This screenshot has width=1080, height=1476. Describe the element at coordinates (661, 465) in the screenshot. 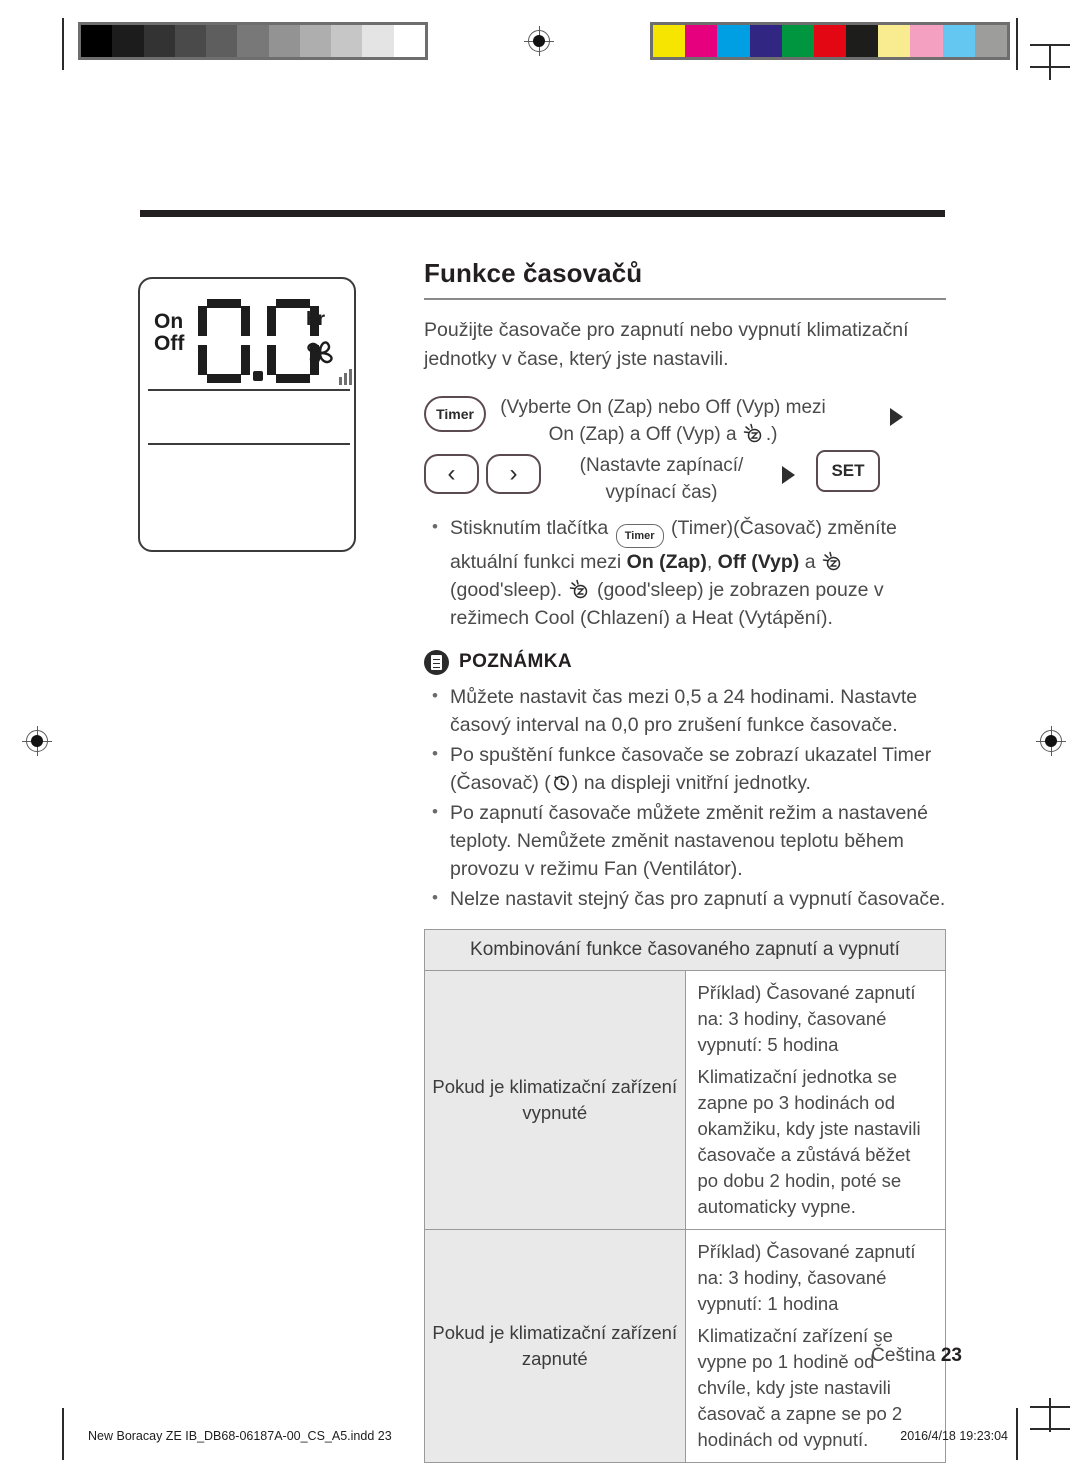

I see `step-2-line-1: (Nastavte zapínací/` at that location.